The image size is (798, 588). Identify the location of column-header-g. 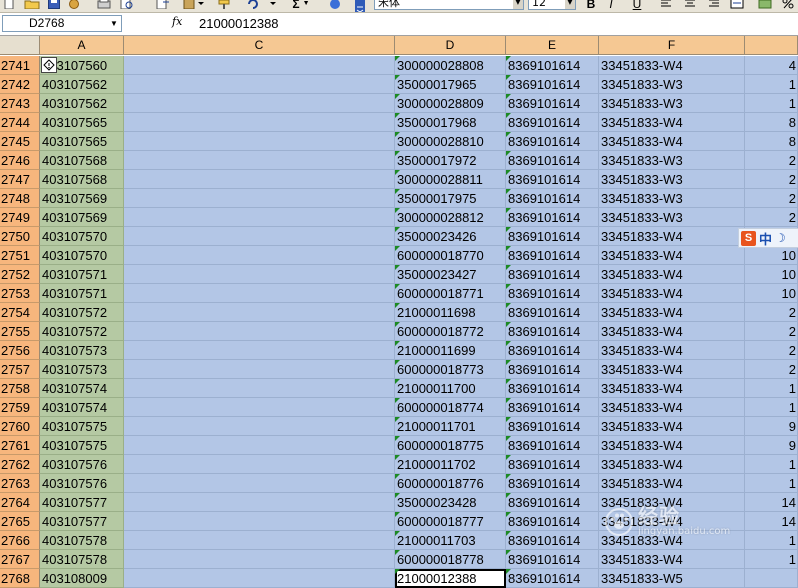
(771, 45).